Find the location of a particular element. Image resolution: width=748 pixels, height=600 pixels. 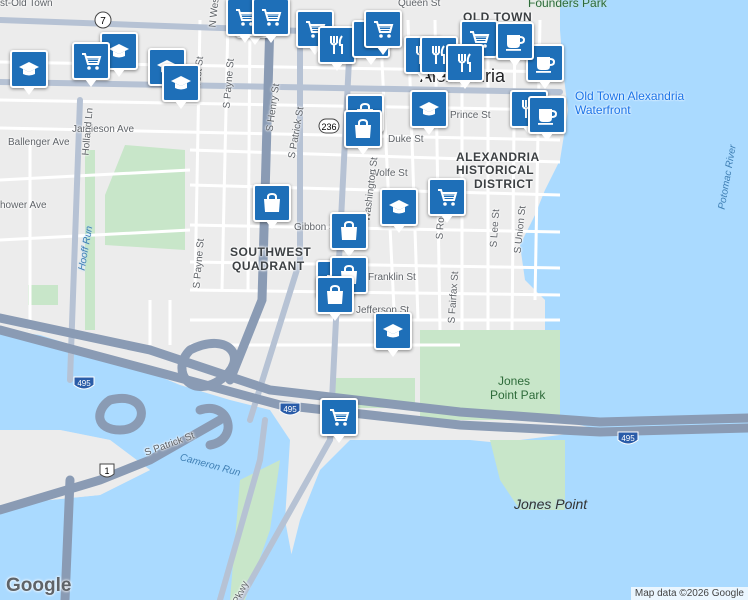

route-shield-7: 7 is located at coordinates (103, 20).